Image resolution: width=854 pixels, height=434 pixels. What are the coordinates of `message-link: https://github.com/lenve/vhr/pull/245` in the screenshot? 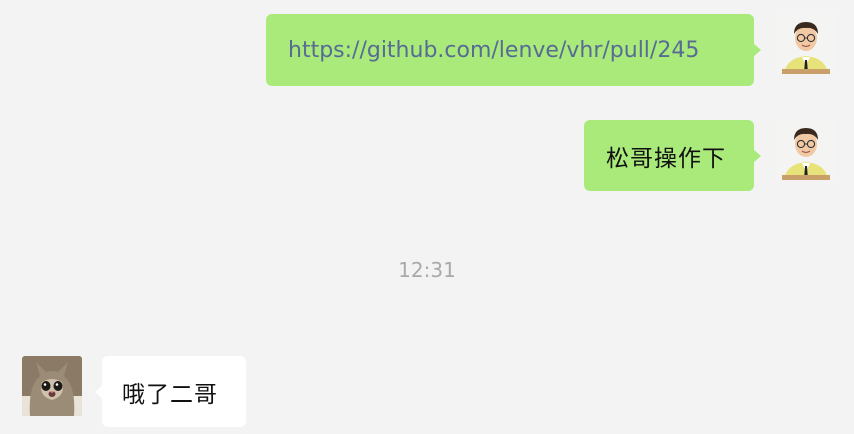 It's located at (493, 50).